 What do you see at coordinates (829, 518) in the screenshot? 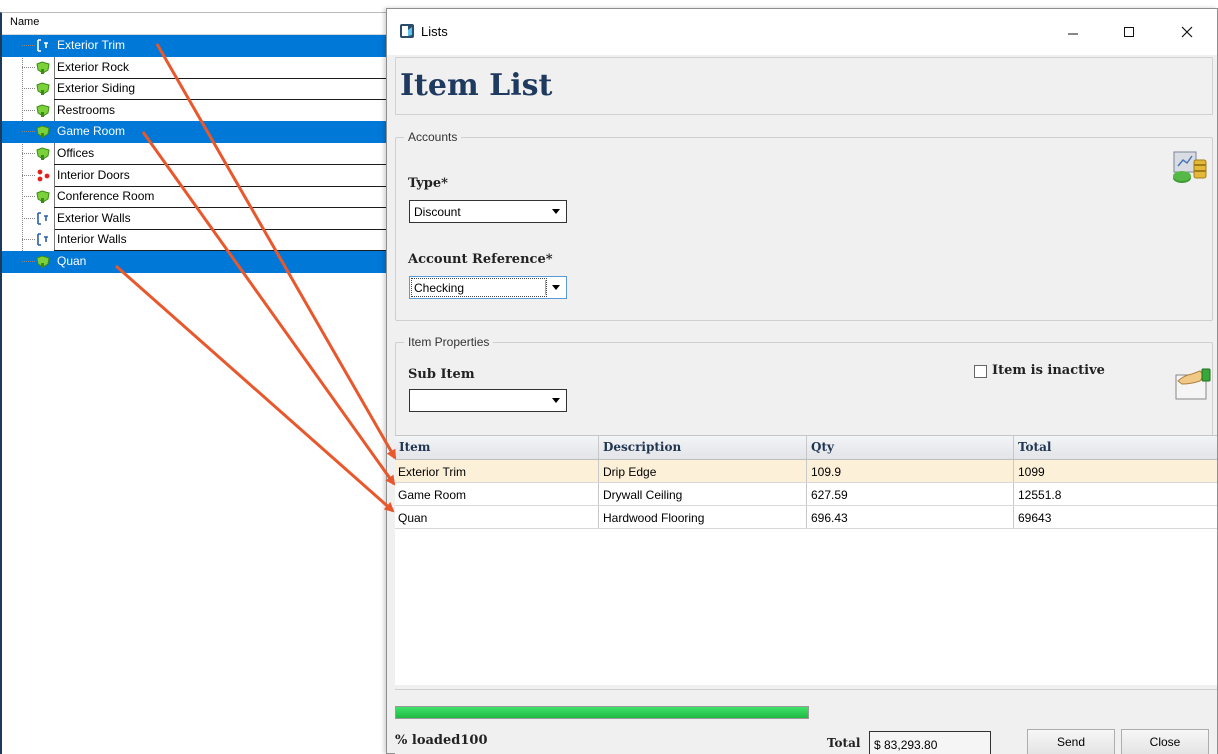
I see `cell-qty: 696.43` at bounding box center [829, 518].